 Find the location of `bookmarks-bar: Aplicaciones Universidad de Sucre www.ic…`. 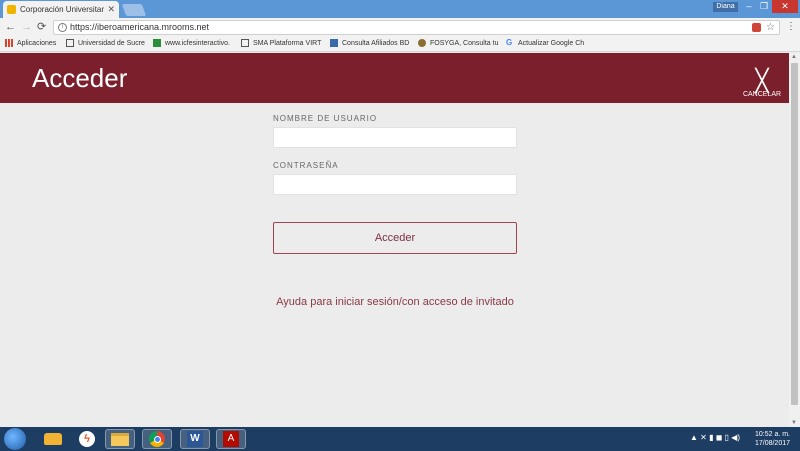

bookmarks-bar: Aplicaciones Universidad de Sucre www.ic… is located at coordinates (400, 44).